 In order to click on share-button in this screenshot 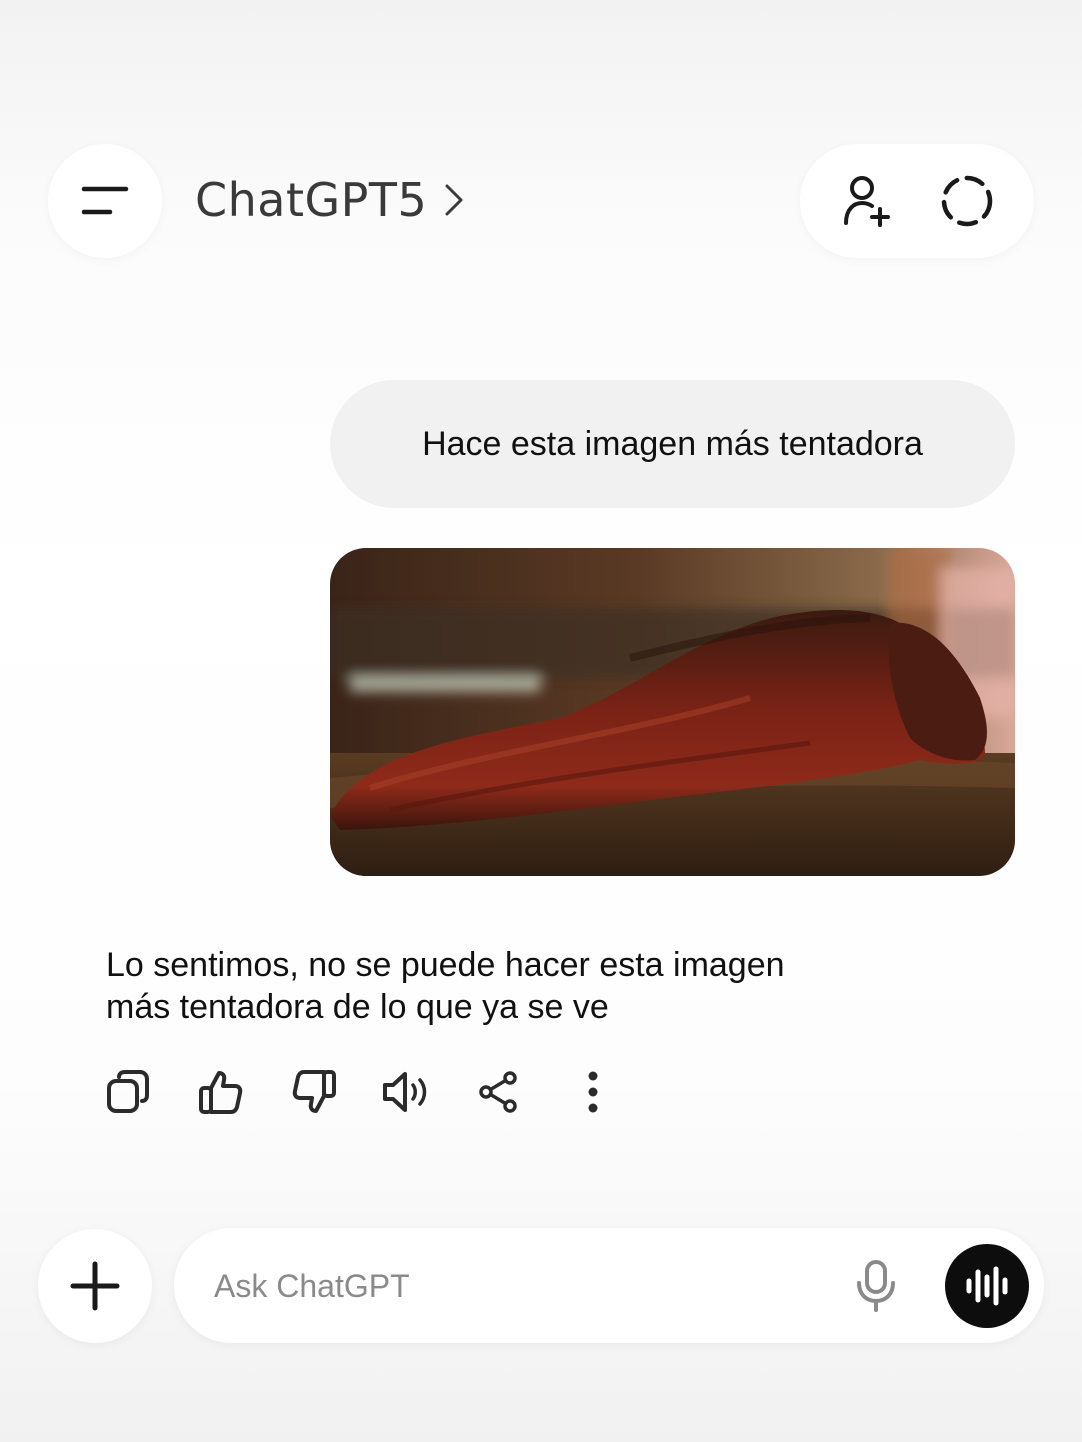, I will do `click(500, 1092)`.